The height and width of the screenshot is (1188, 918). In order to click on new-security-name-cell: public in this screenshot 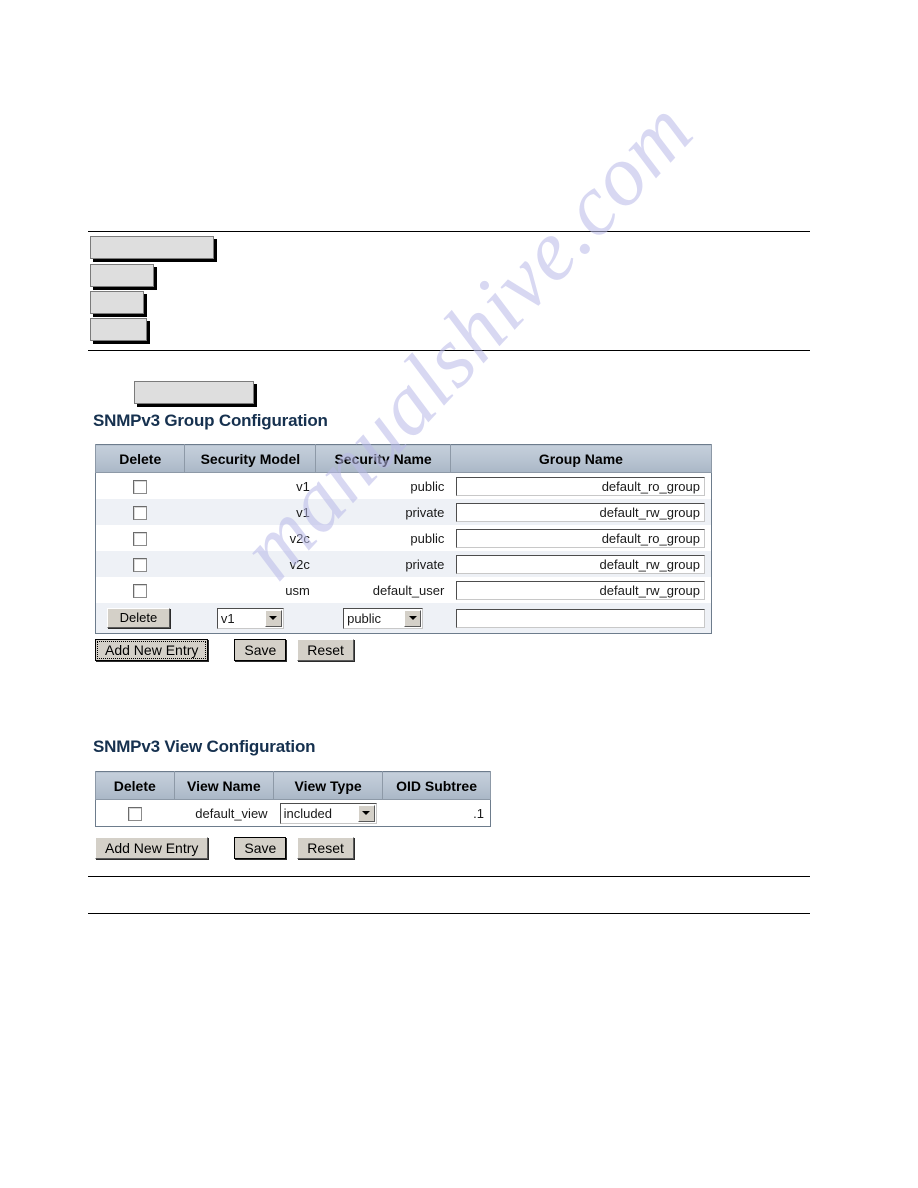, I will do `click(383, 618)`.